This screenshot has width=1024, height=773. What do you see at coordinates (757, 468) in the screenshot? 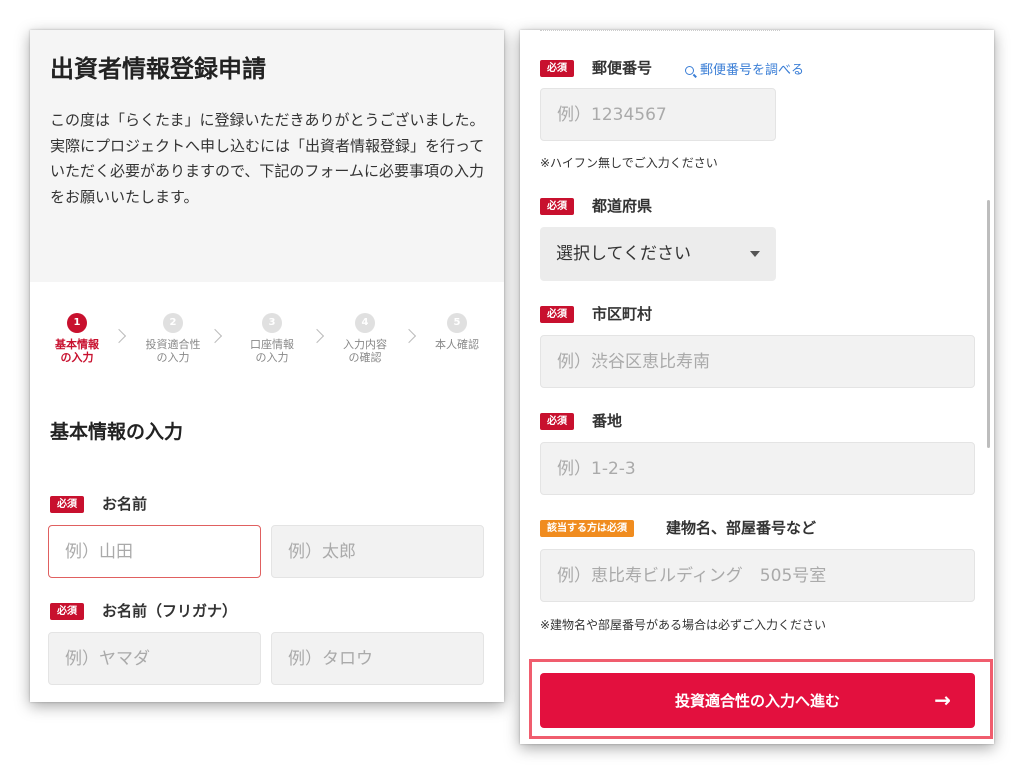
I see `street-input` at bounding box center [757, 468].